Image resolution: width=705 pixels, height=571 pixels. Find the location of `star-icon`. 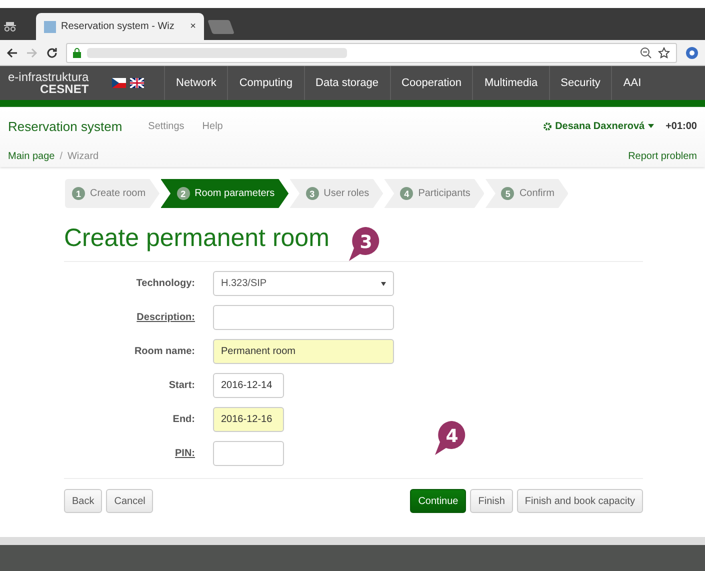

star-icon is located at coordinates (664, 52).